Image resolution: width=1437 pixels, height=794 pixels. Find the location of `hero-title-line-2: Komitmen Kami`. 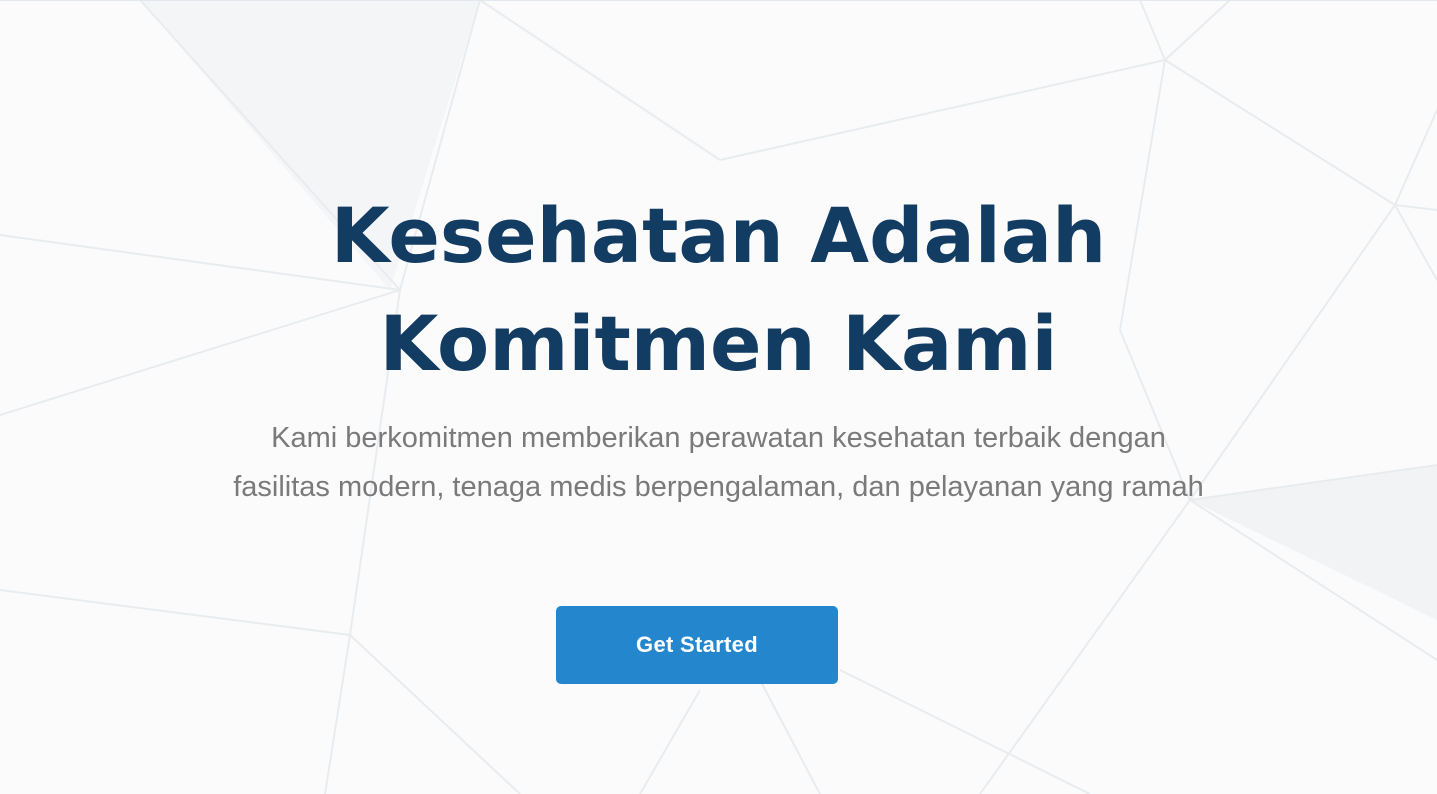

hero-title-line-2: Komitmen Kami is located at coordinates (718, 343).